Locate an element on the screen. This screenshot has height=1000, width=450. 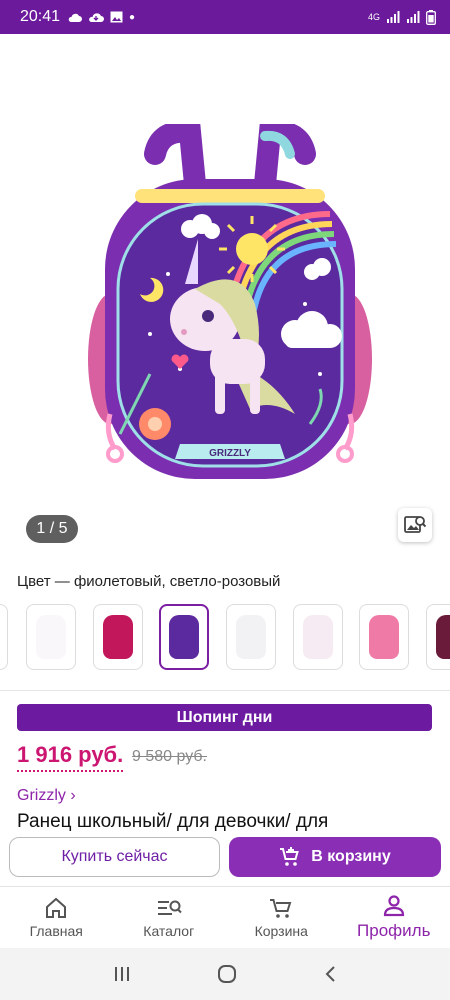
status-bar: 20:41 ● 4G is located at coordinates (225, 17).